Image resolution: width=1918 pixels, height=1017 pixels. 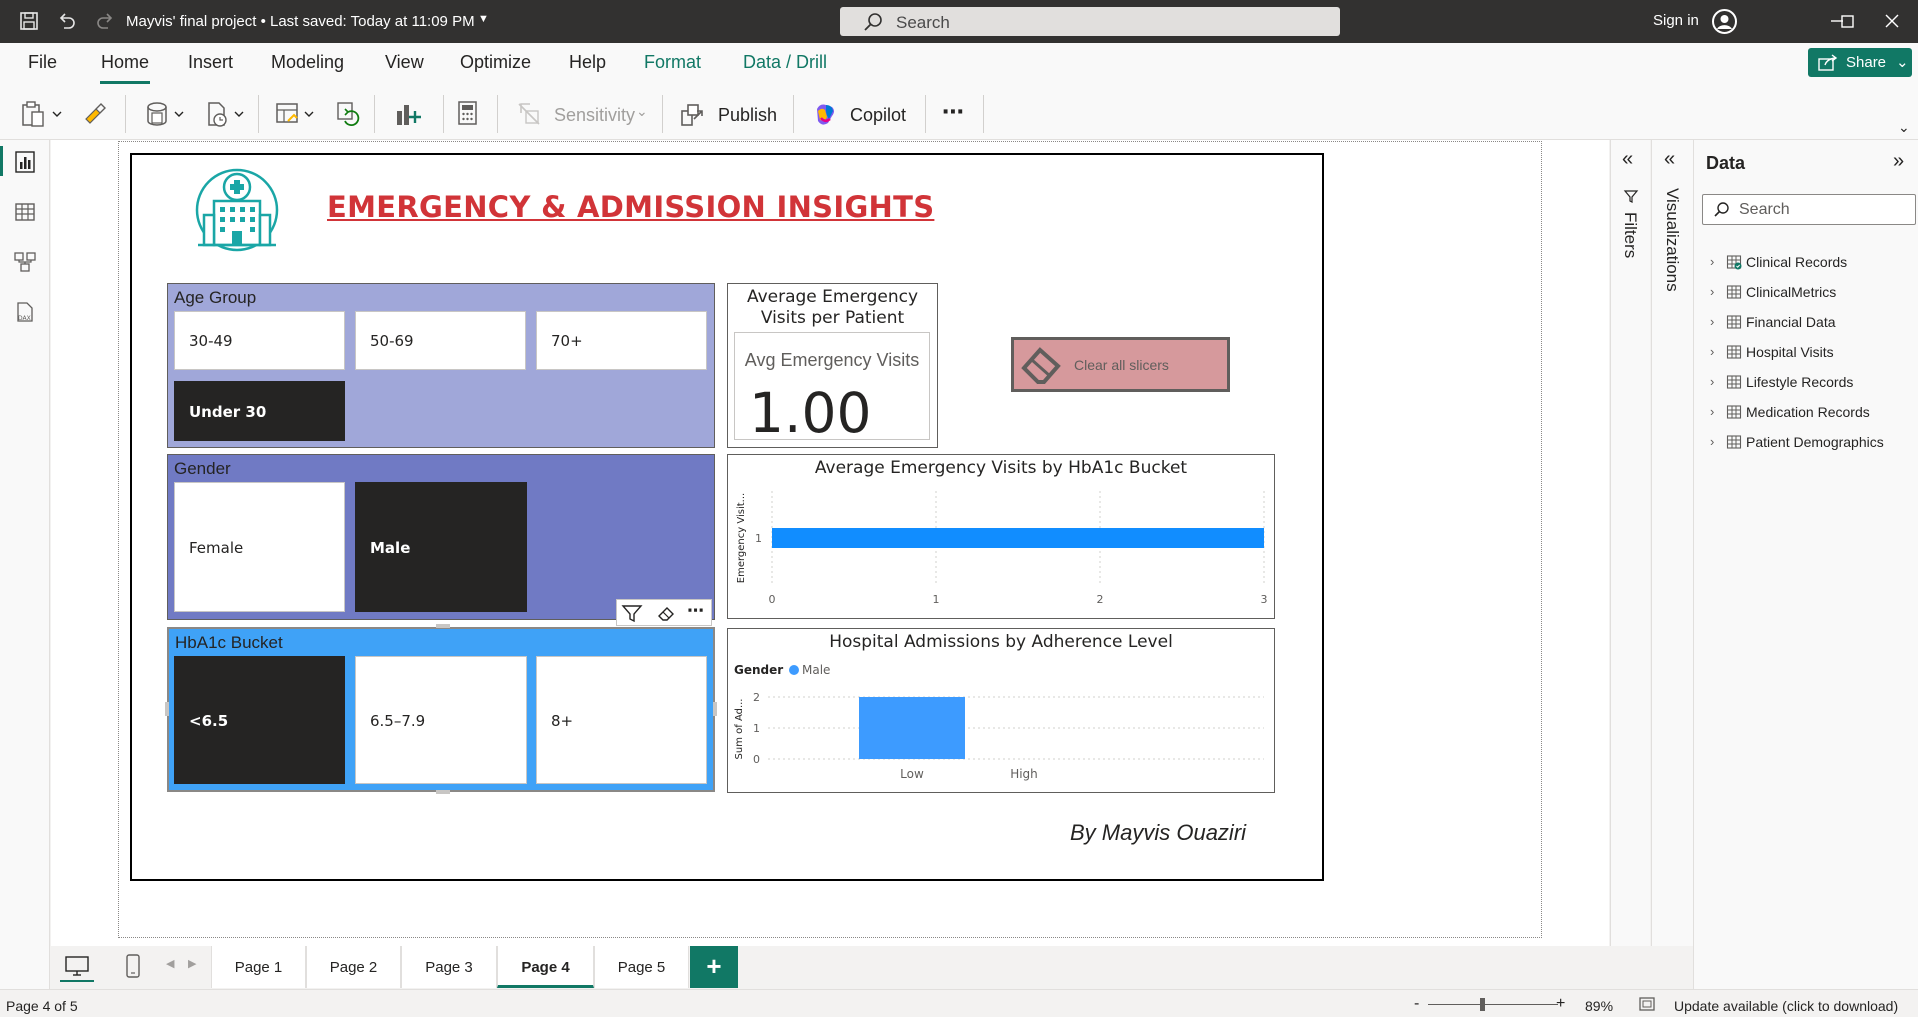 I want to click on global-search-input: Search, so click(x=1090, y=21).